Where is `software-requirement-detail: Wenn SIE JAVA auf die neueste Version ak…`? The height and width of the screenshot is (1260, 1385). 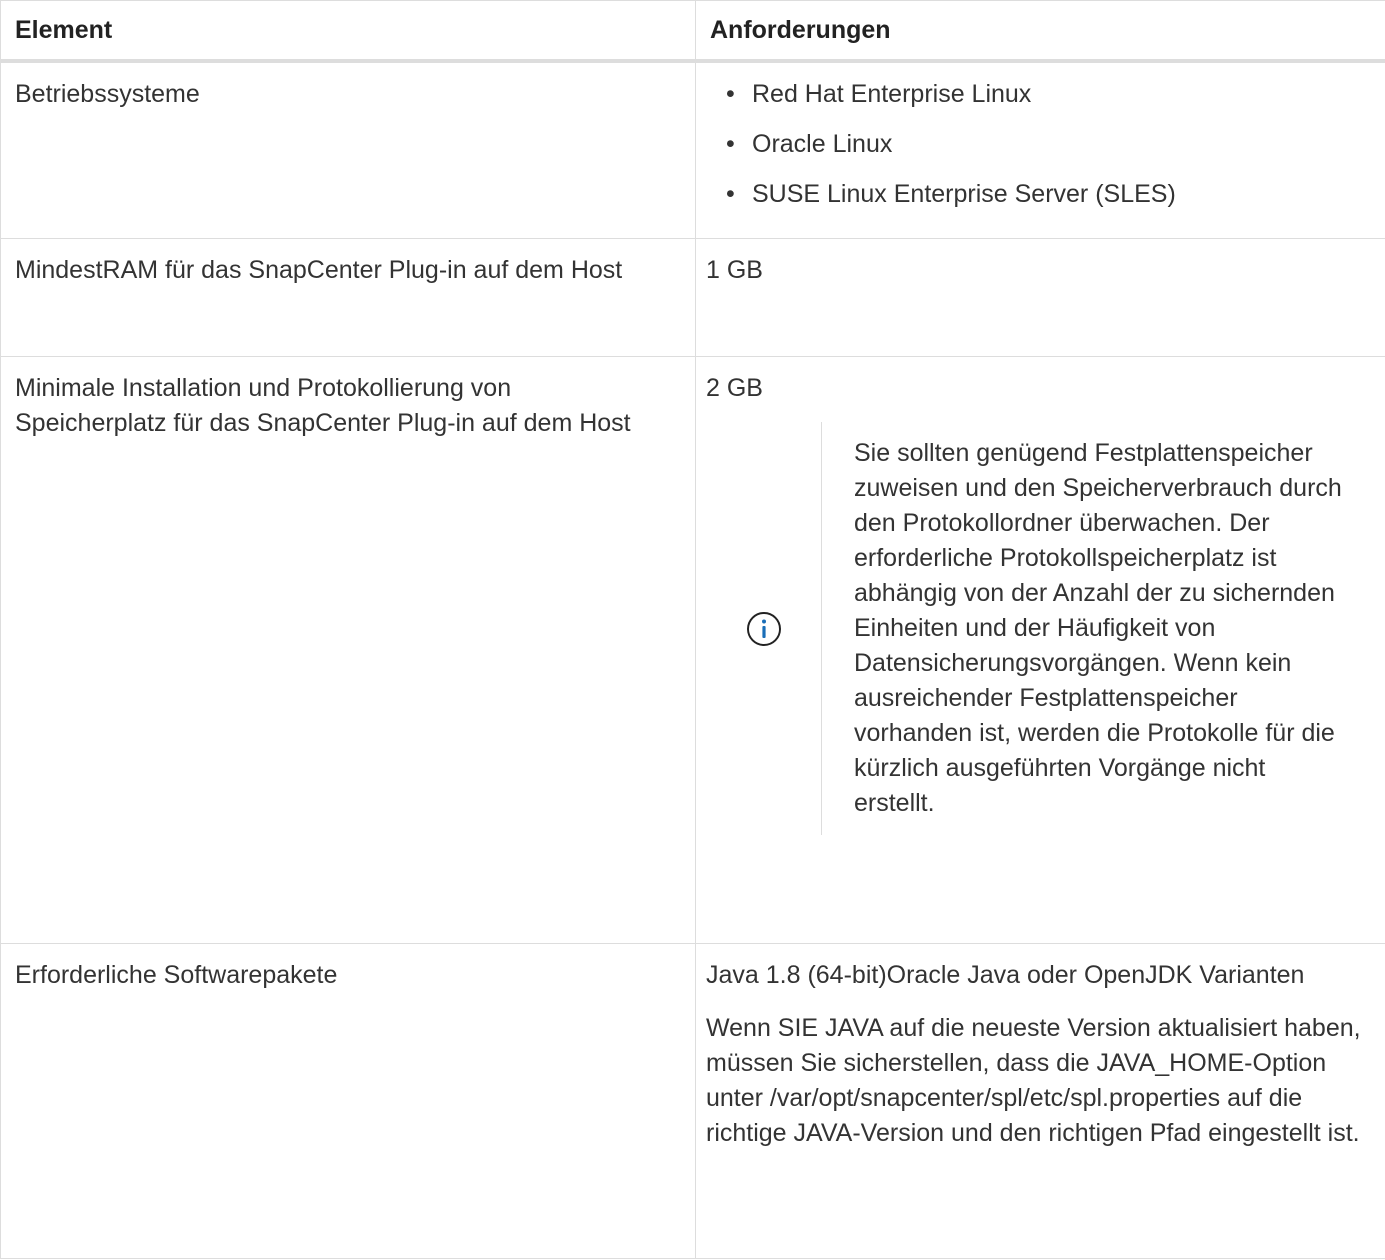
software-requirement-detail: Wenn SIE JAVA auf die neueste Version ak… is located at coordinates (1033, 1080).